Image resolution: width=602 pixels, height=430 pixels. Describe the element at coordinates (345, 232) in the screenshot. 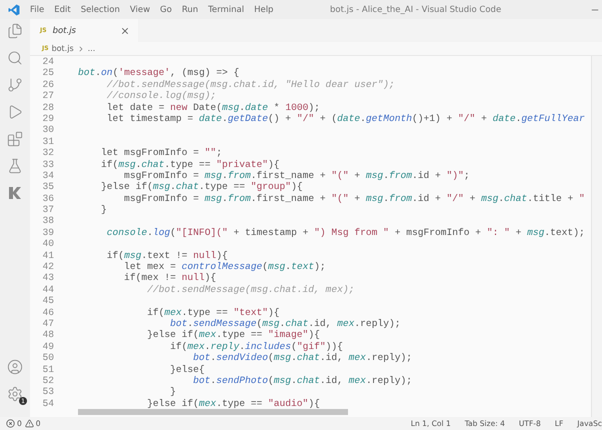

I see `code-line: console.log("[INFO](" + timestamp + ") Msg from " + msgFromInfo + ": " + msg.text);` at that location.